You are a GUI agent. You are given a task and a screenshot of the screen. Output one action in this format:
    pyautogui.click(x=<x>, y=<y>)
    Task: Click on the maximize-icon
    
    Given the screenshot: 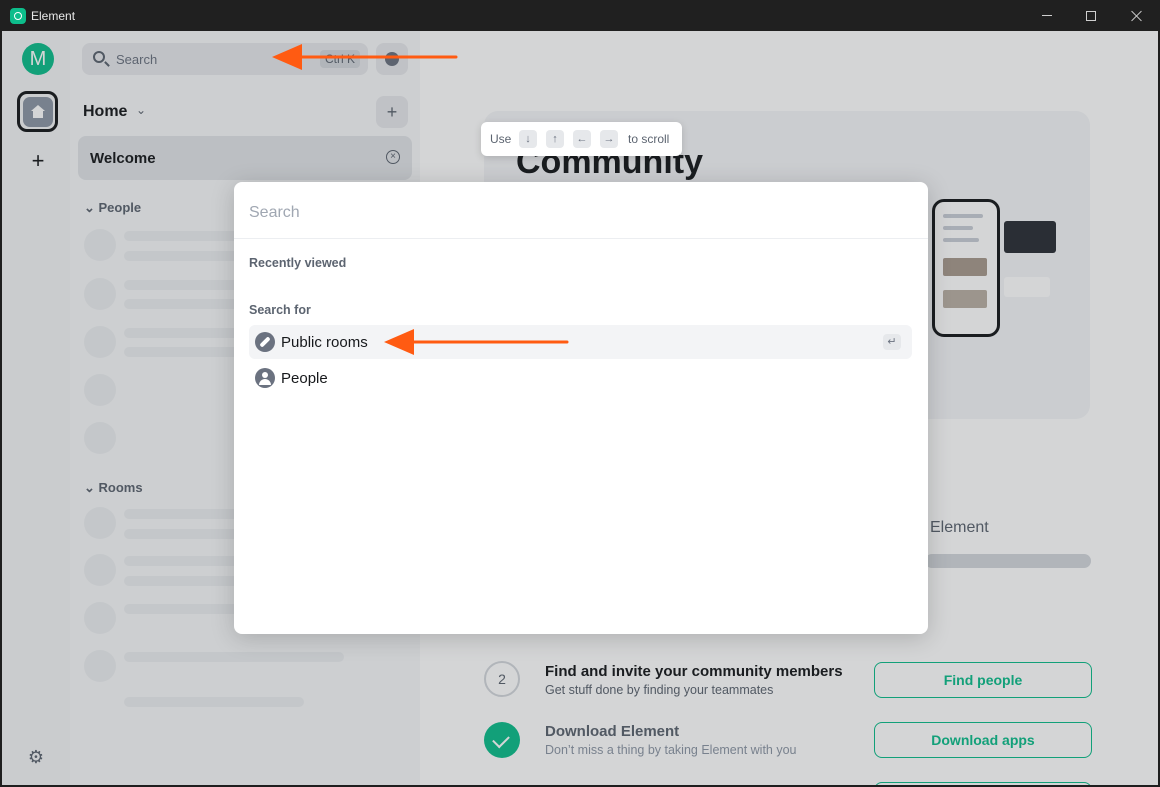 What is the action you would take?
    pyautogui.click(x=1091, y=15)
    